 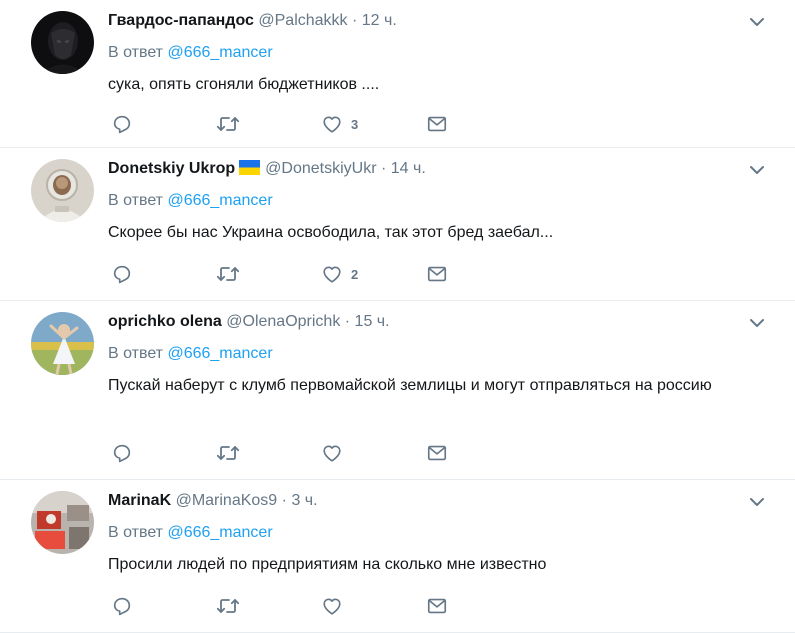 I want to click on tweet-actions: 3, so click(x=288, y=124).